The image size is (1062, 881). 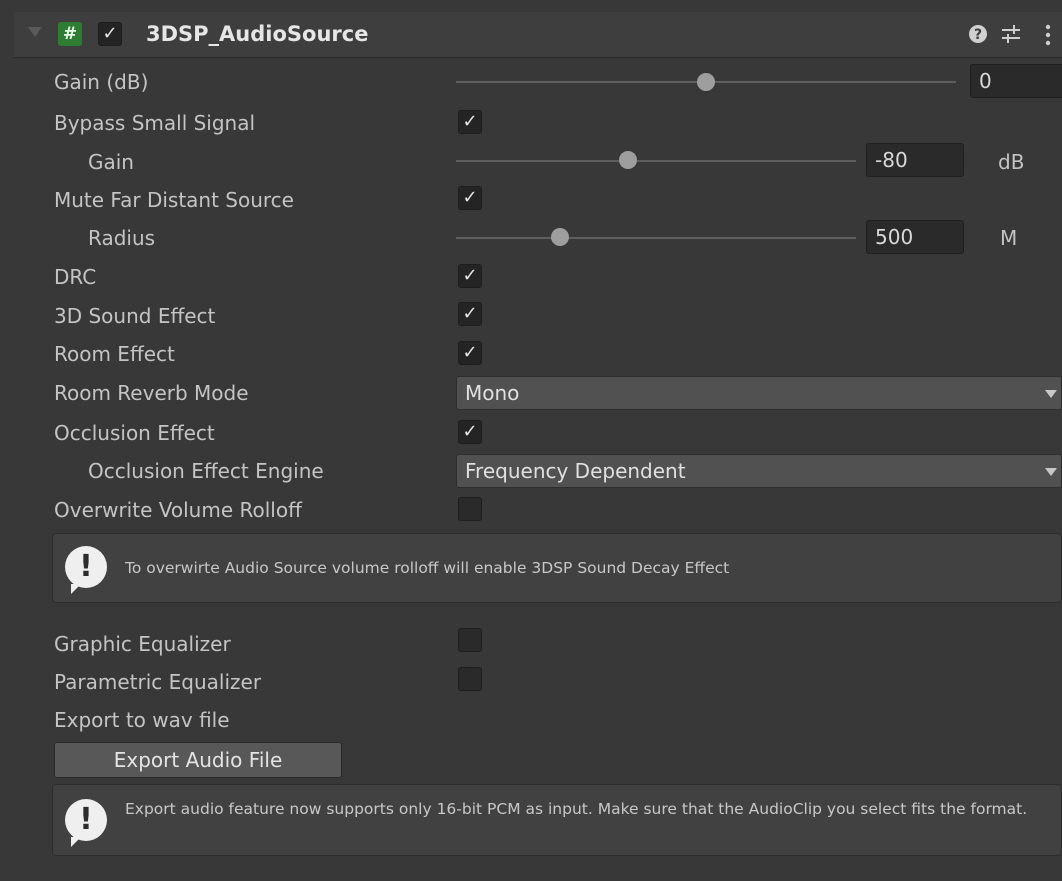 I want to click on room-reverb-mode-label: Room Reverb Mode, so click(x=151, y=393).